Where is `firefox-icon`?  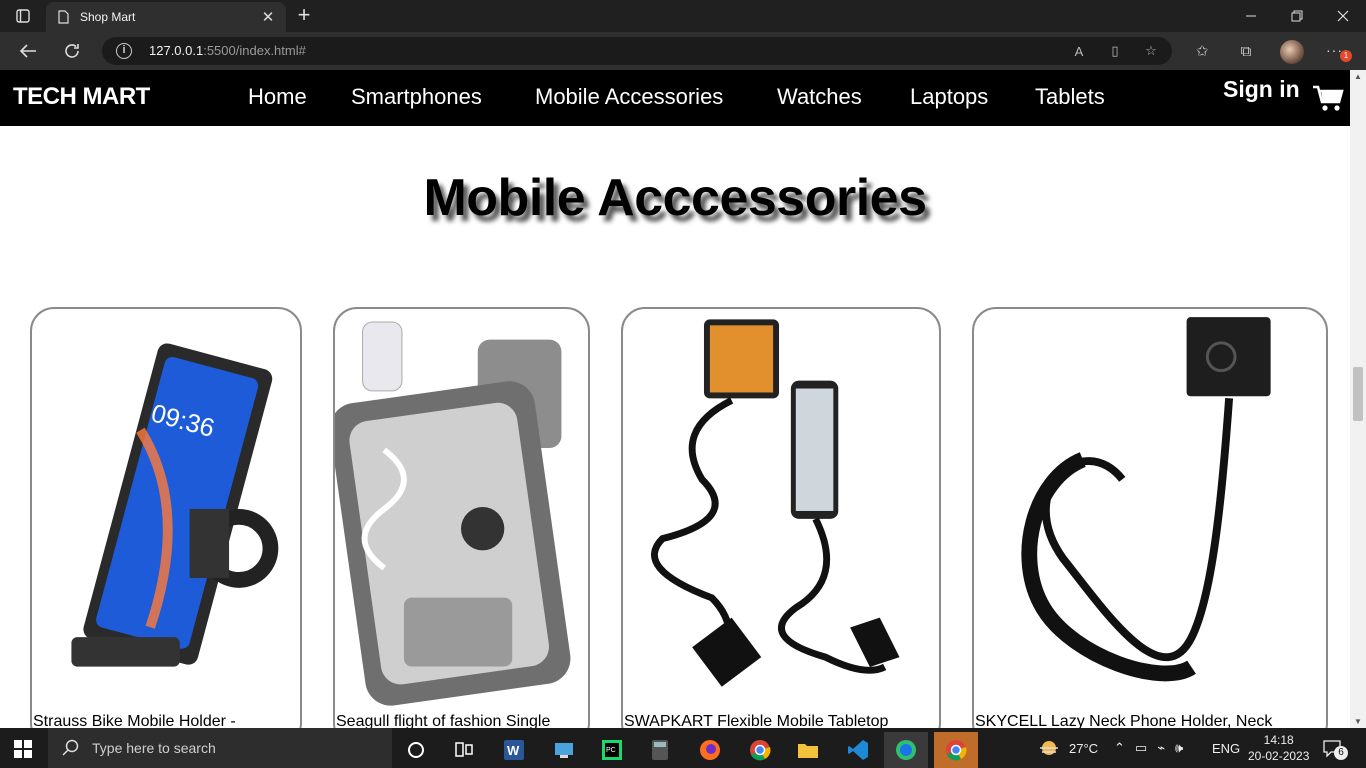
firefox-icon is located at coordinates (710, 750).